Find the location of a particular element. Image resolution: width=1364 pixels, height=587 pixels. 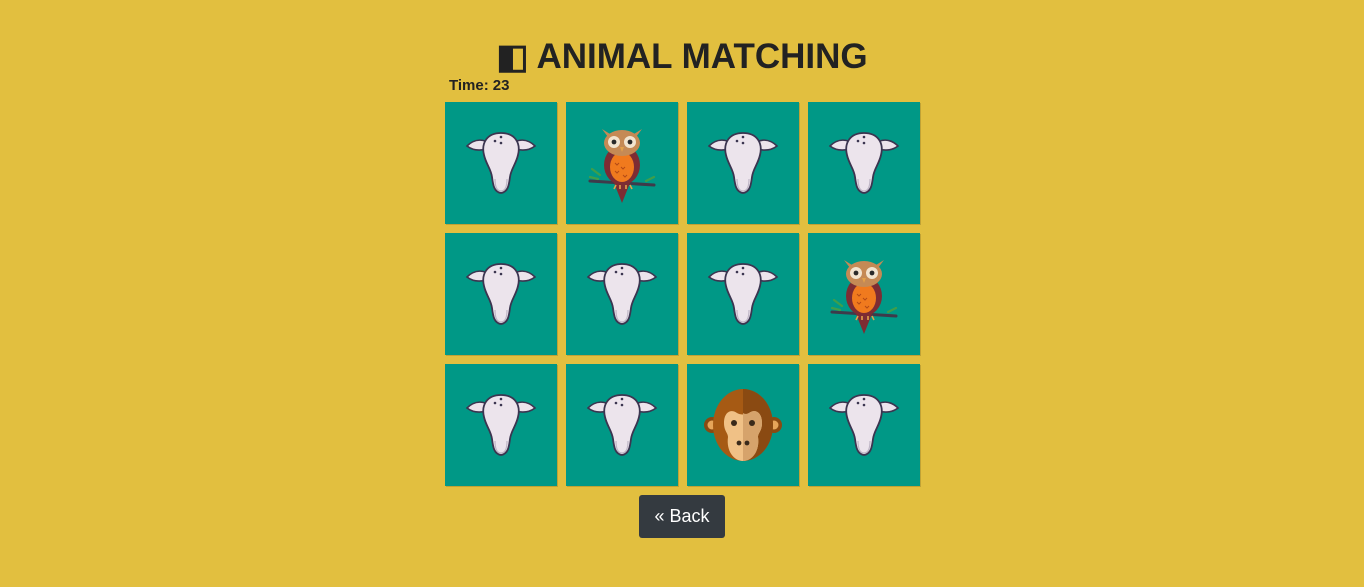

timer-value: 23 is located at coordinates (501, 85).